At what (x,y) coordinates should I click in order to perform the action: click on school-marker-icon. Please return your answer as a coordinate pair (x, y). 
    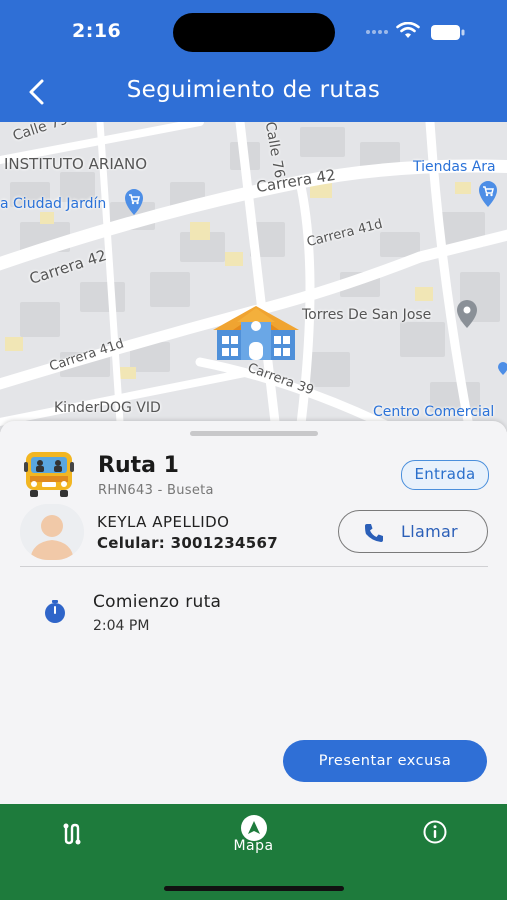
    Looking at the image, I should click on (256, 333).